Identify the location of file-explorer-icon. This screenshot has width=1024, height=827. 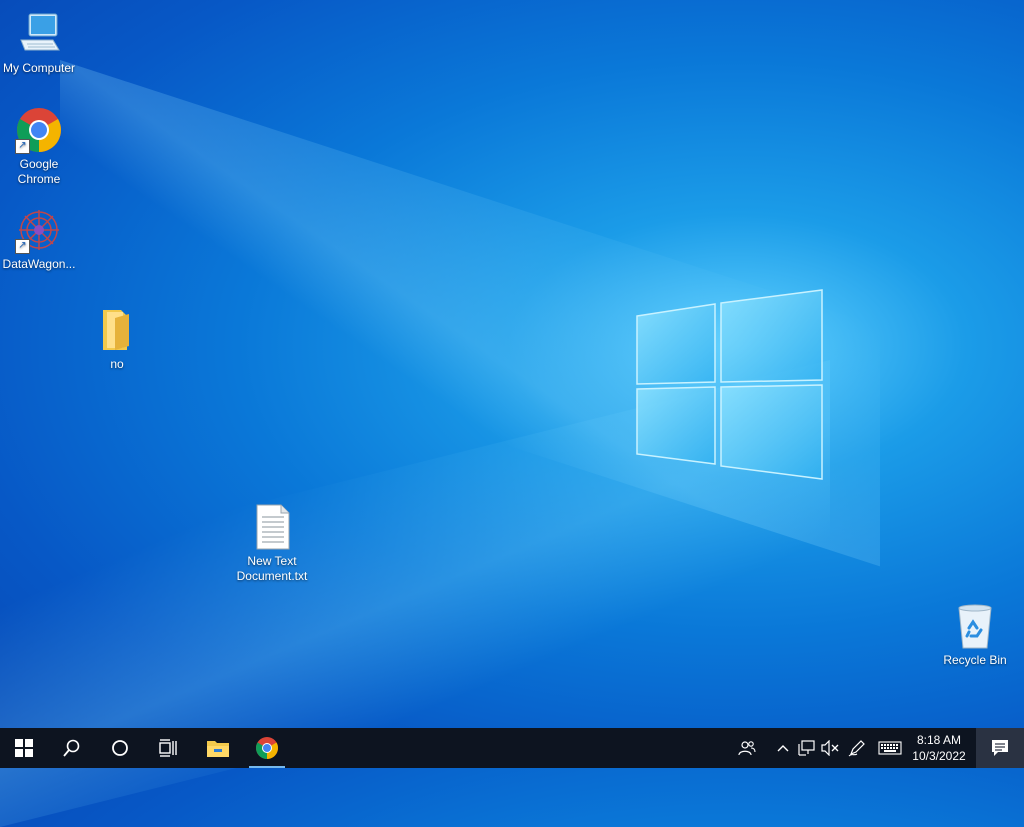
(218, 749).